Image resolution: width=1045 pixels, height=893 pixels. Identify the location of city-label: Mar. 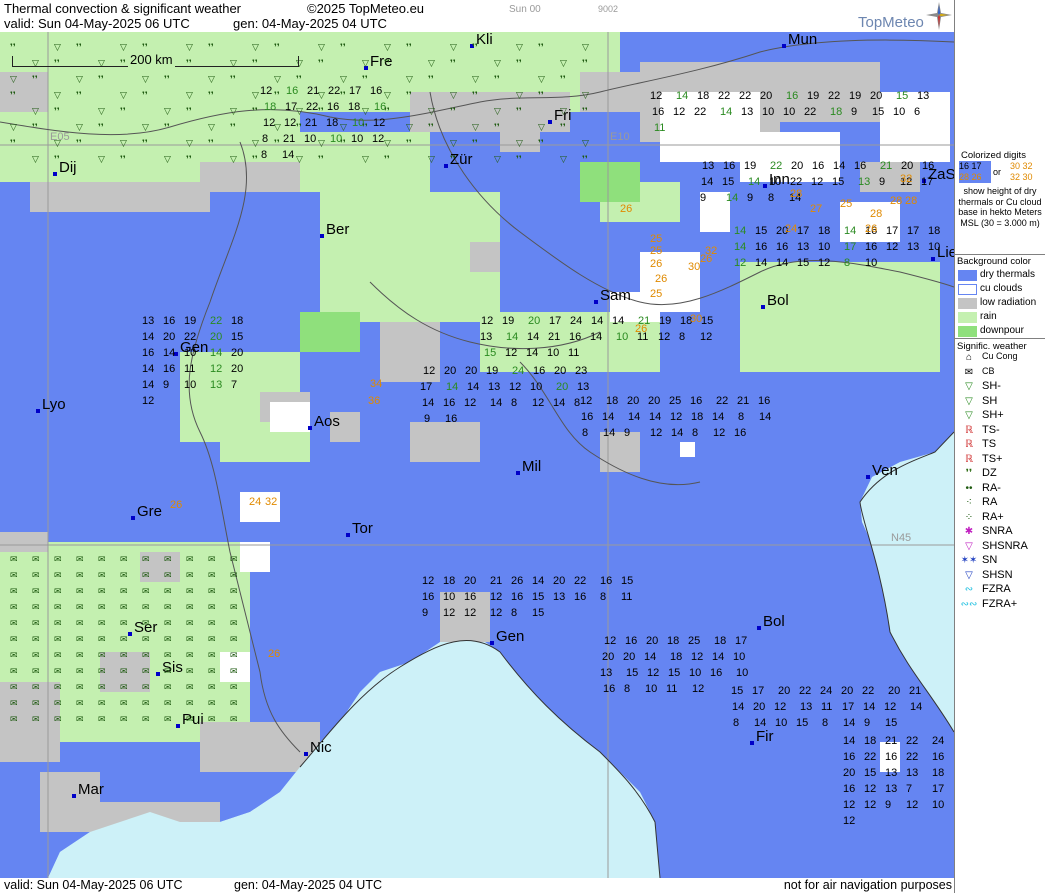
(91, 789).